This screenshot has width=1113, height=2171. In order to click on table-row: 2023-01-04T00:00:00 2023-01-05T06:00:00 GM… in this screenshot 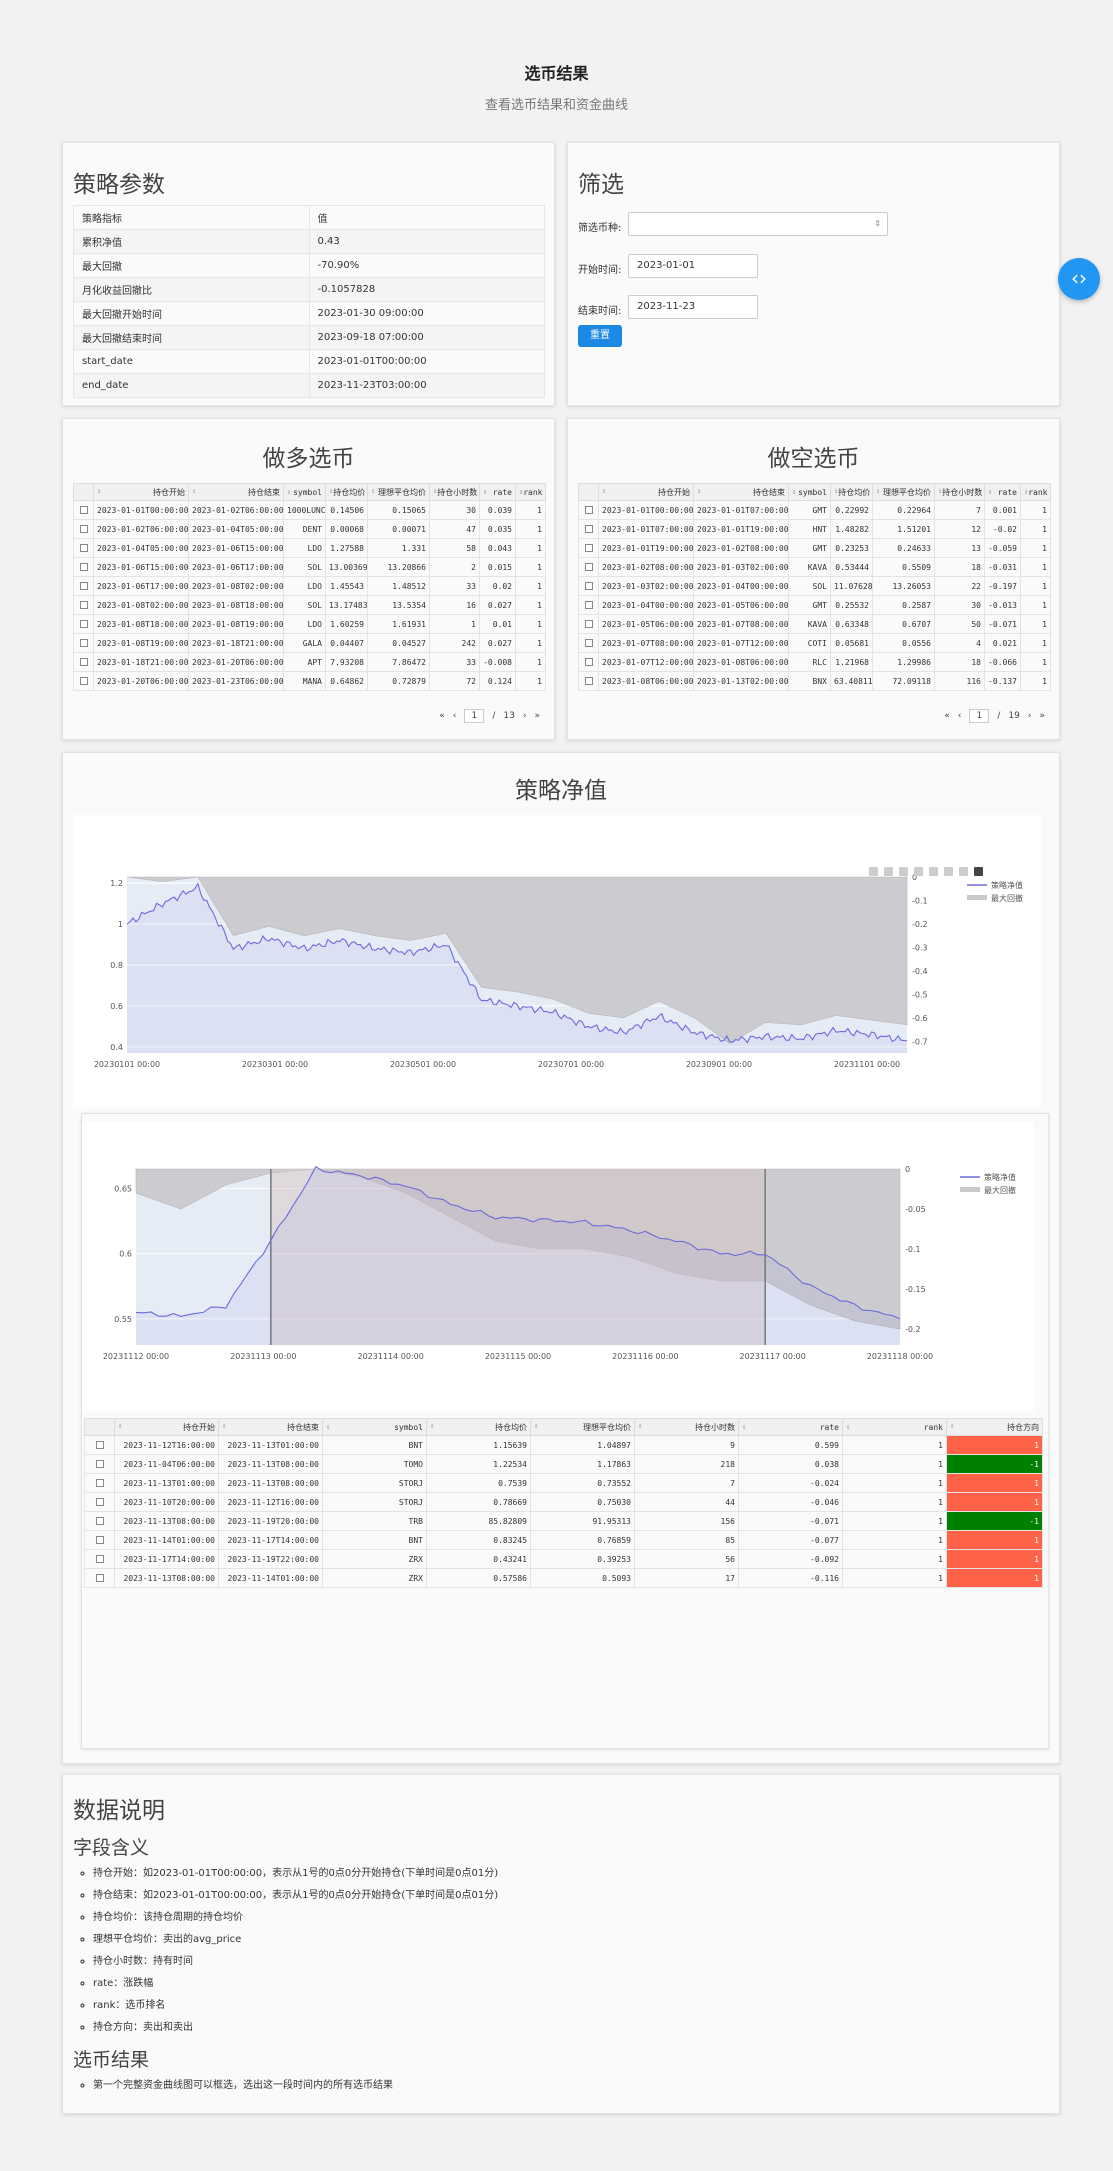, I will do `click(814, 605)`.